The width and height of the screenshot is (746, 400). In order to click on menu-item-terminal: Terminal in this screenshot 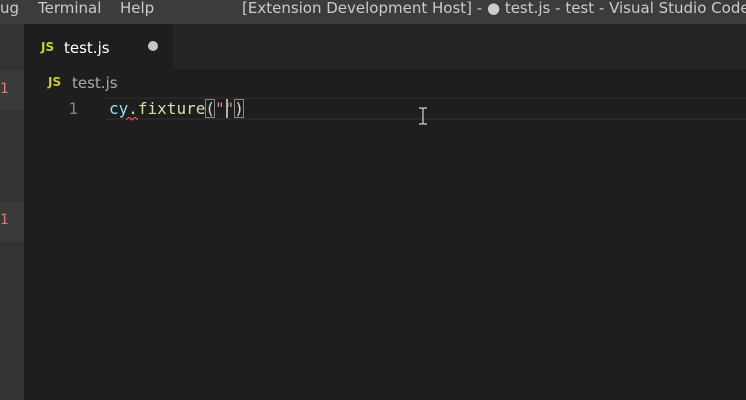, I will do `click(69, 8)`.